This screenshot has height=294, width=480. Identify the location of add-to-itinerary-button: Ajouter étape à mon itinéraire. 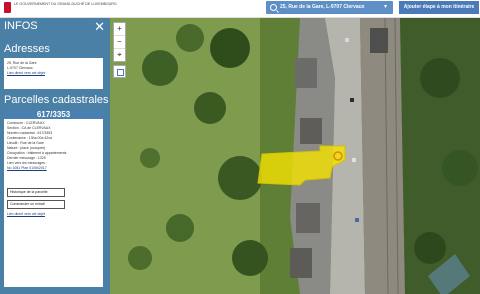
(439, 7).